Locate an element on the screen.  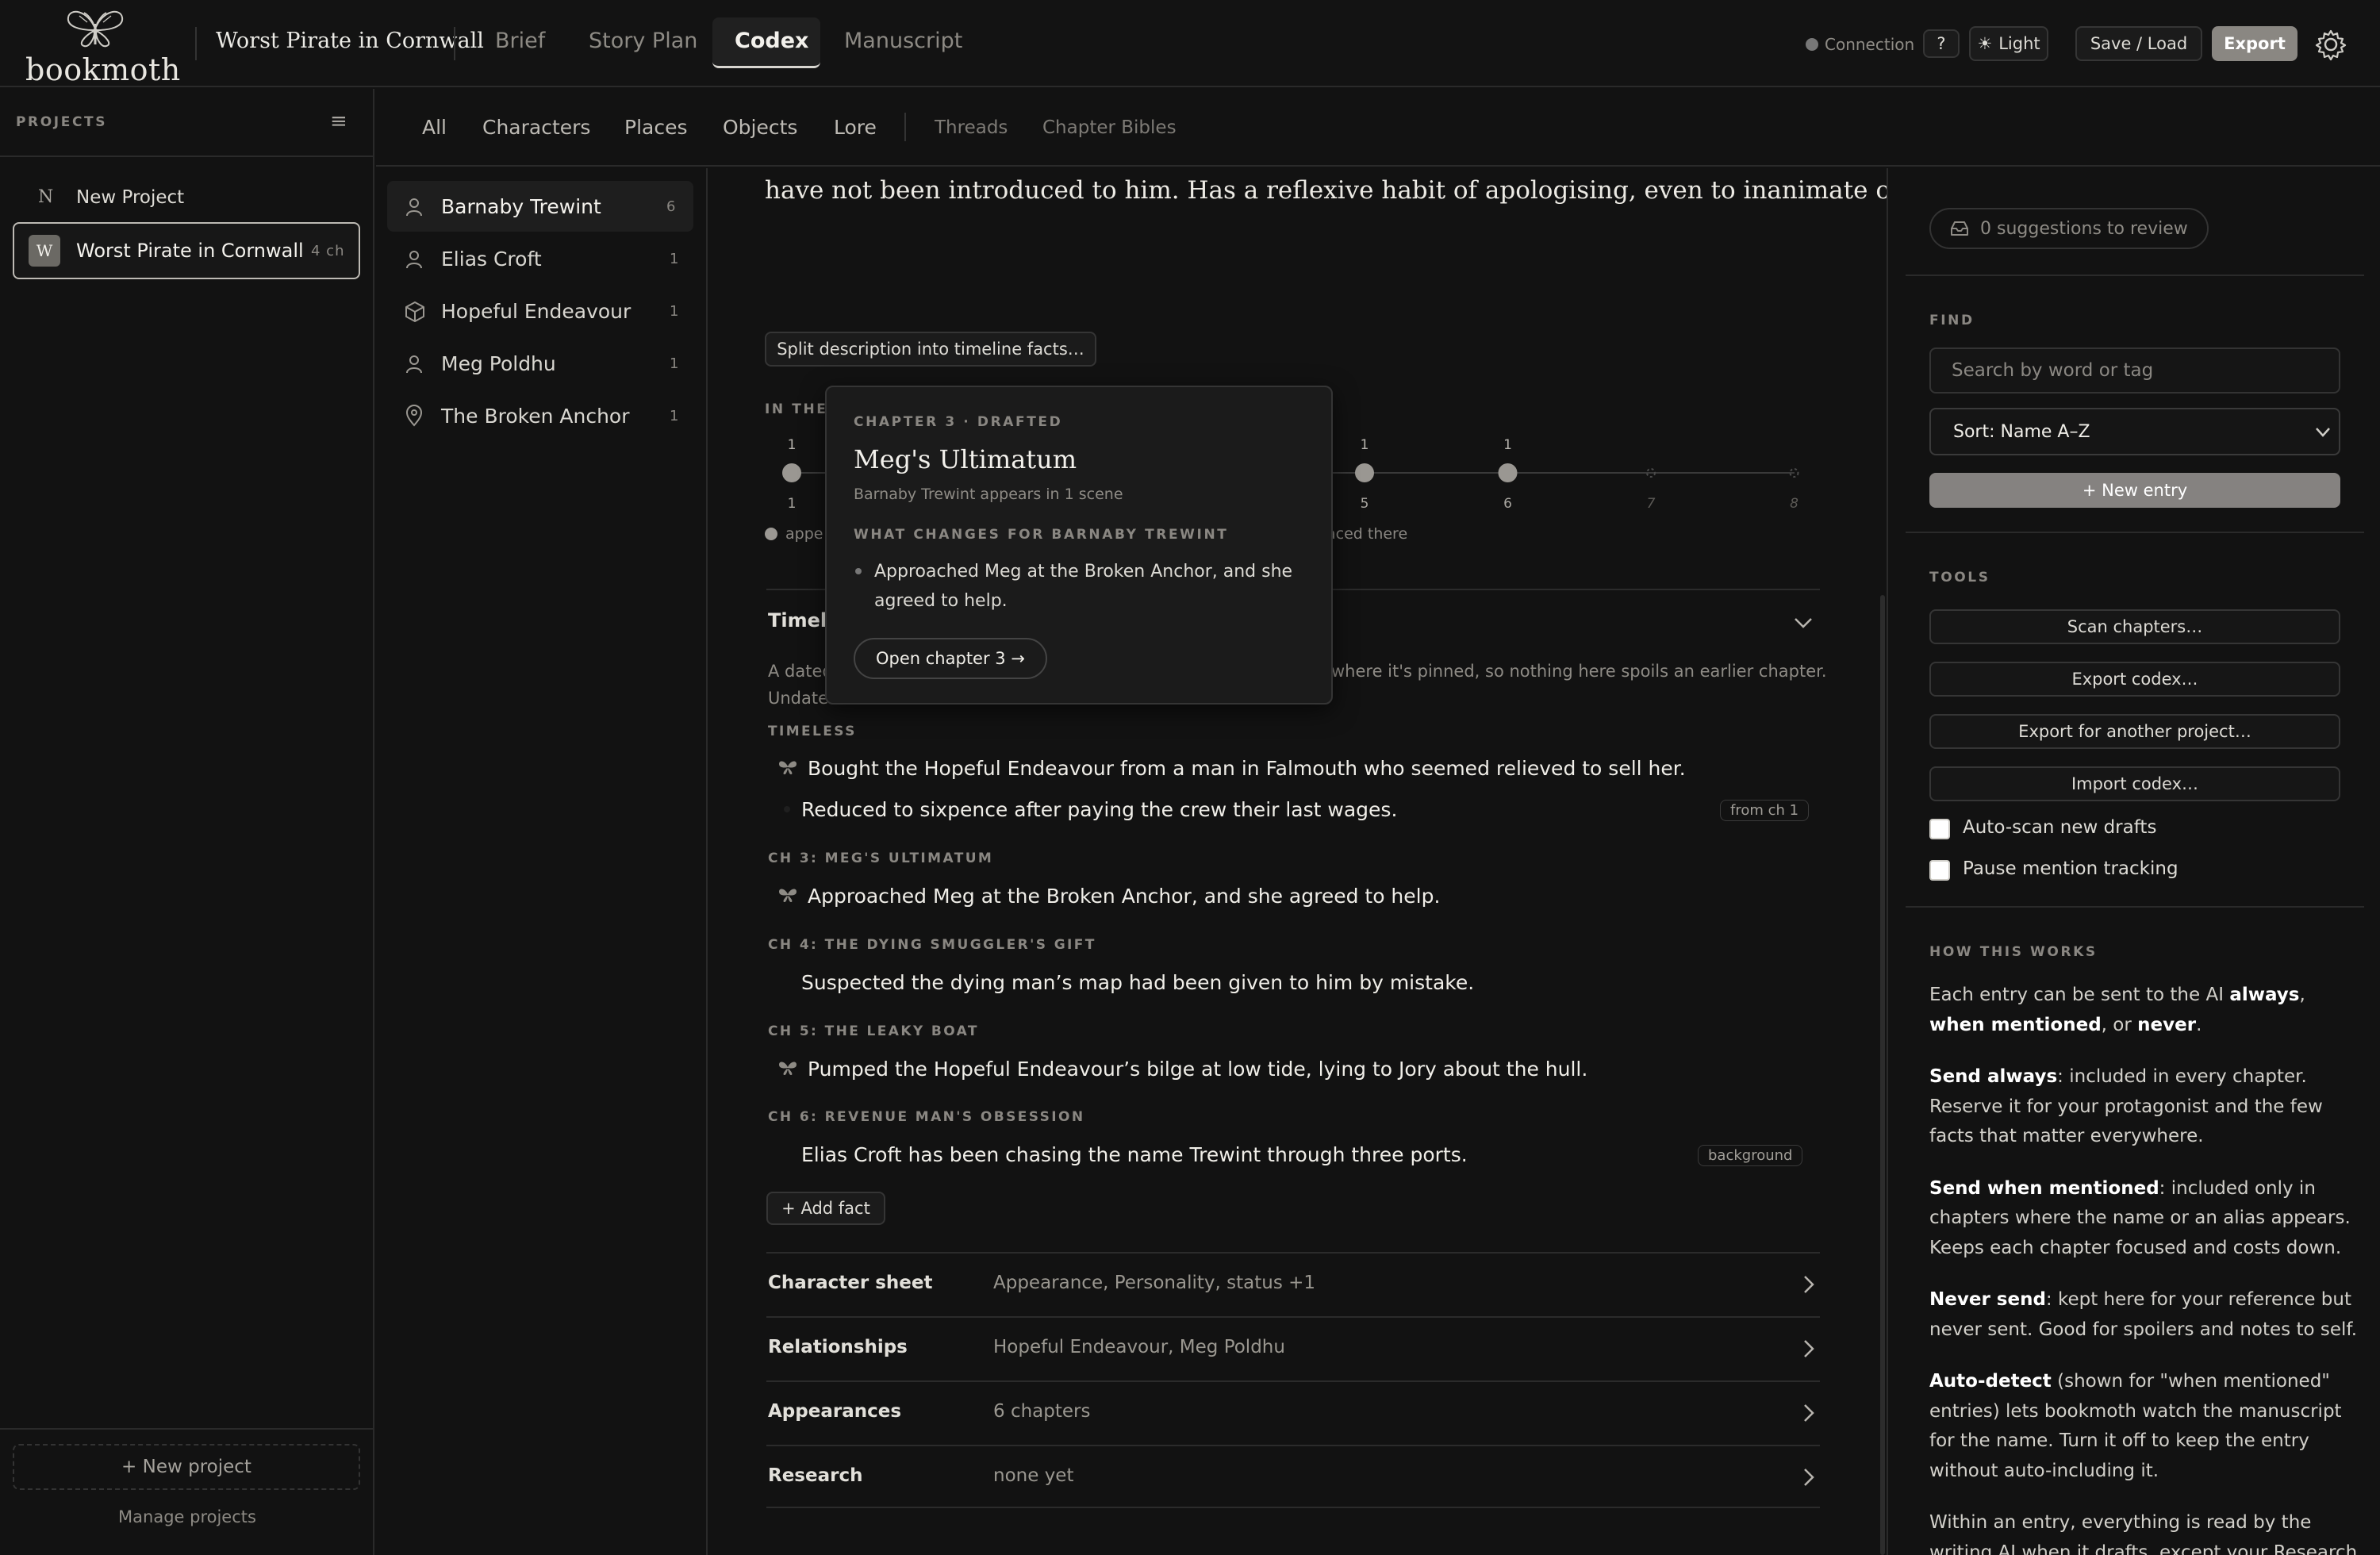
tab-codex: Codex is located at coordinates (766, 43).